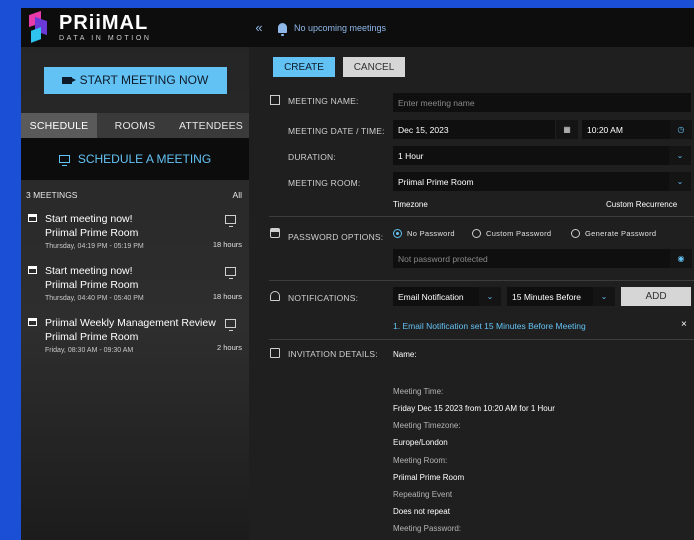 The height and width of the screenshot is (540, 694). I want to click on radio-selected-icon, so click(397, 233).